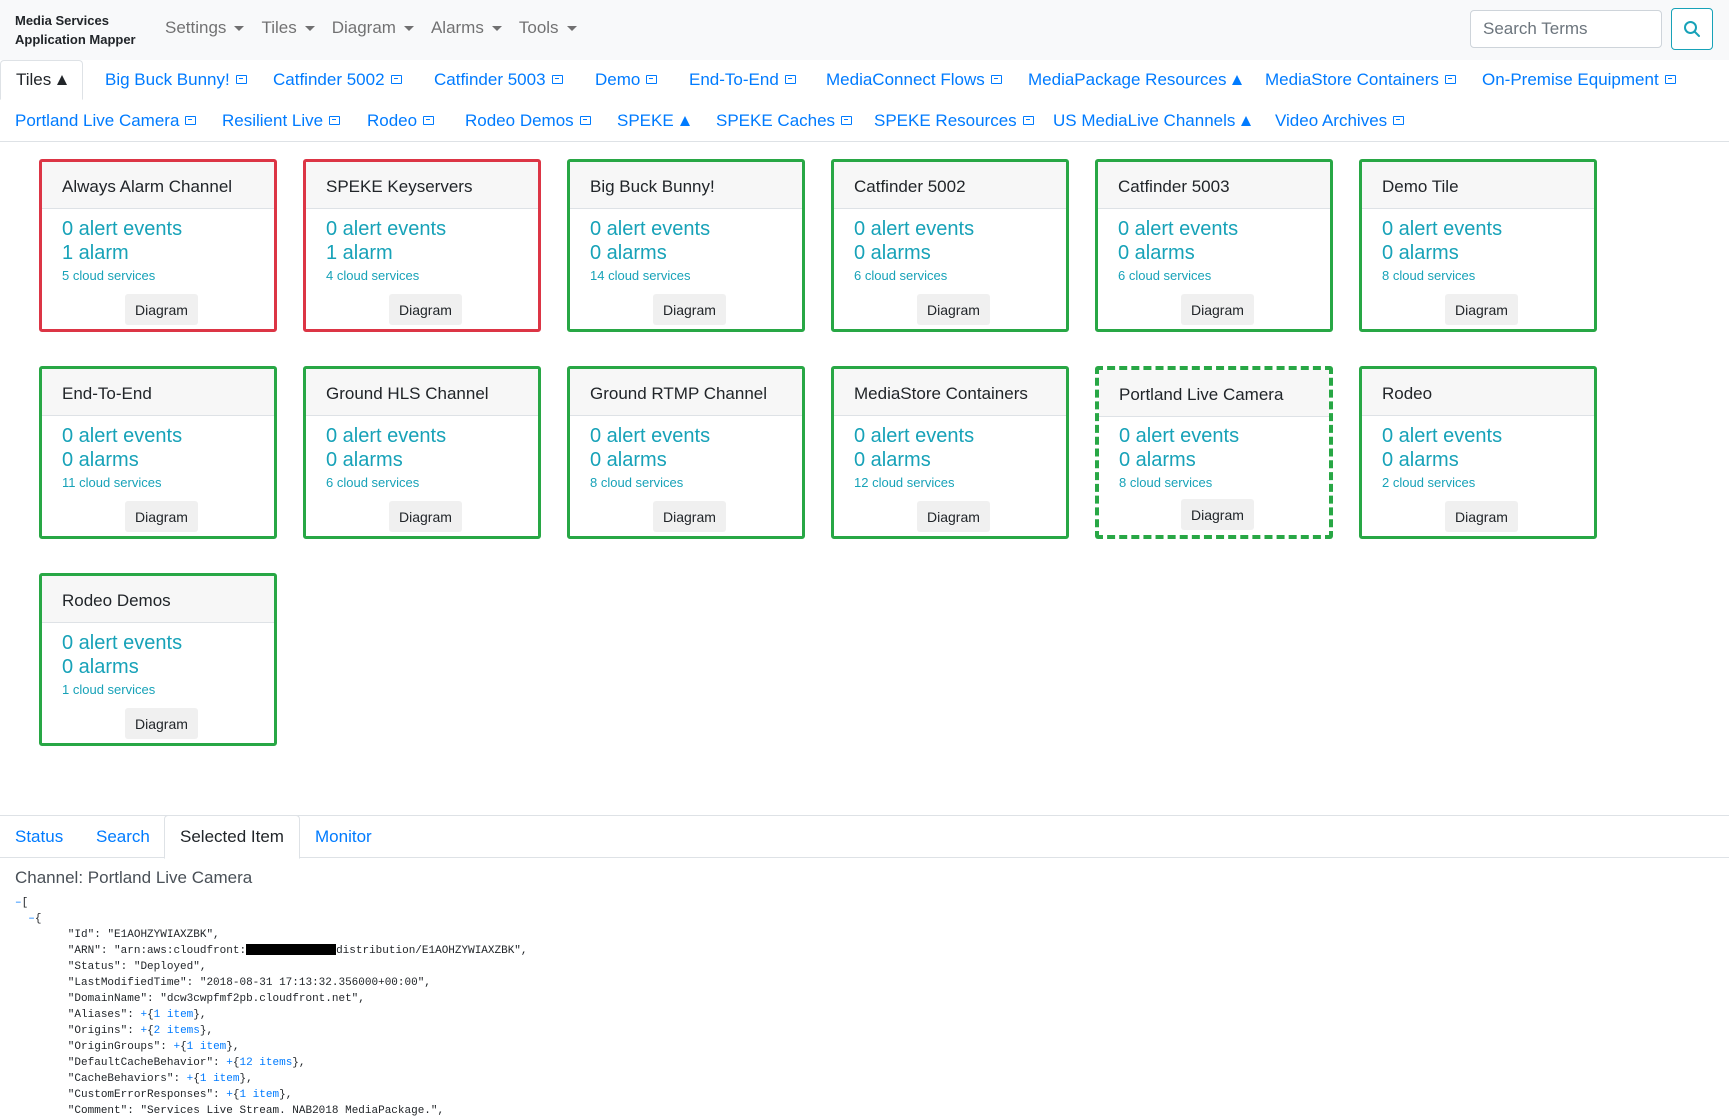 The width and height of the screenshot is (1729, 1120). I want to click on tab-status: Status, so click(39, 837).